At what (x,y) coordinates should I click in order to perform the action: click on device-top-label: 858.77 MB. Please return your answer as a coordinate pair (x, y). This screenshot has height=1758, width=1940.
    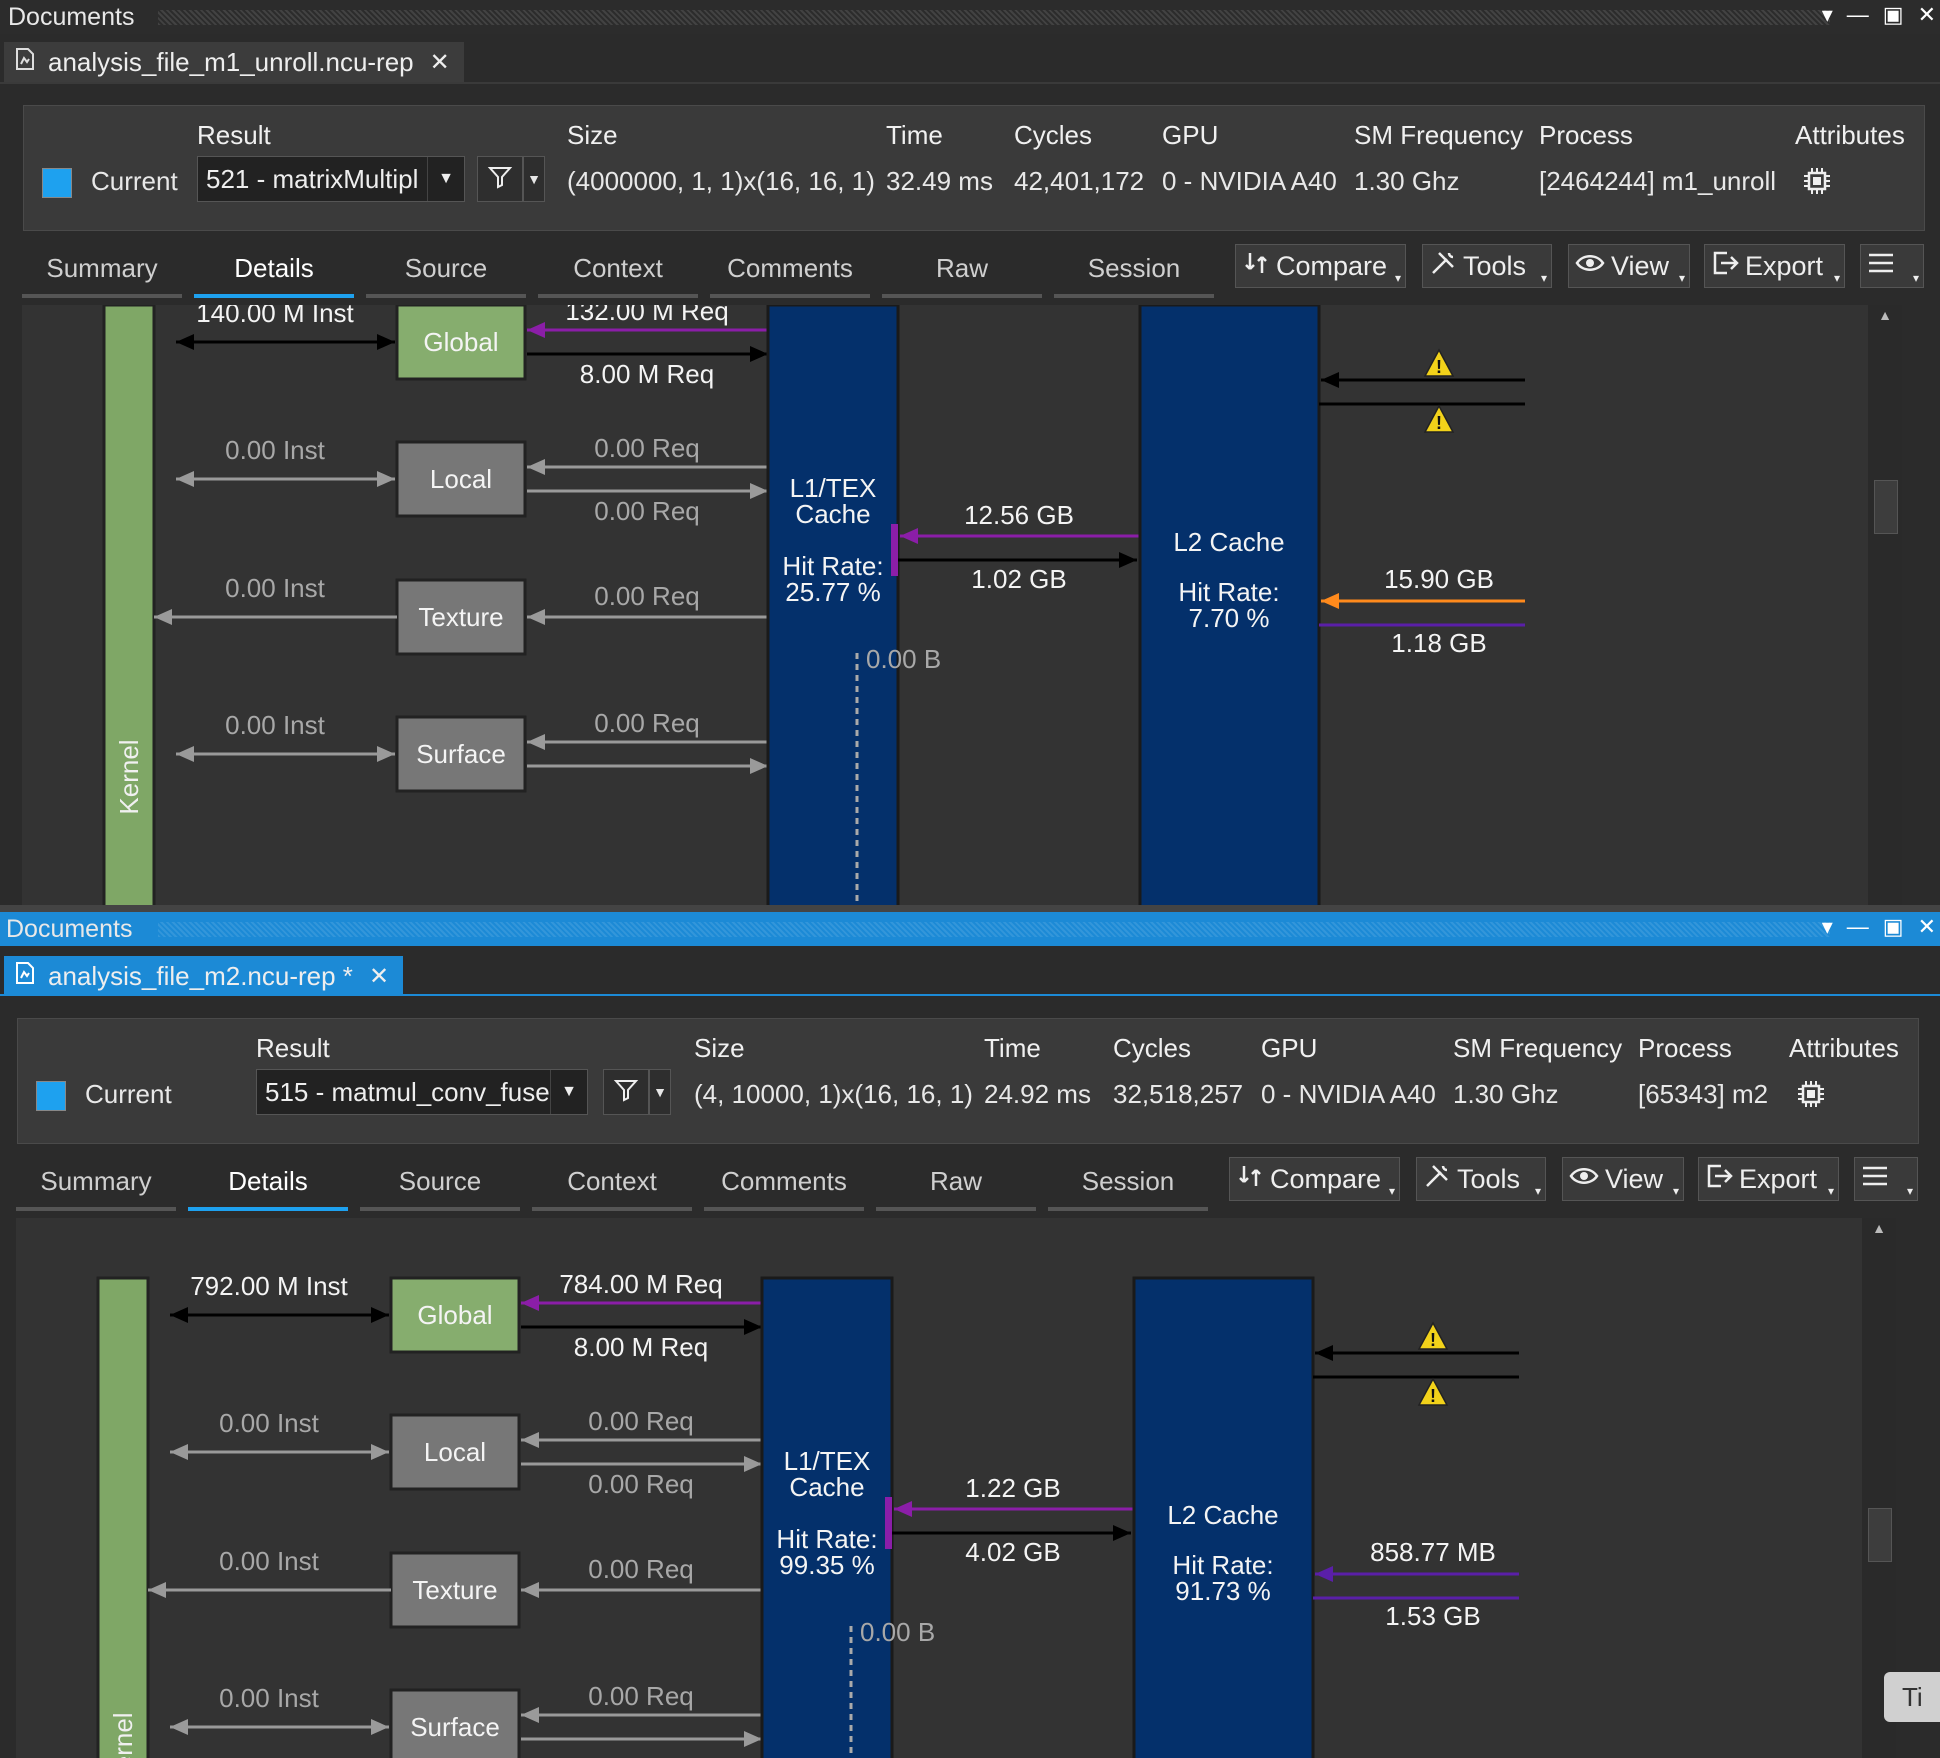
    Looking at the image, I should click on (1433, 1552).